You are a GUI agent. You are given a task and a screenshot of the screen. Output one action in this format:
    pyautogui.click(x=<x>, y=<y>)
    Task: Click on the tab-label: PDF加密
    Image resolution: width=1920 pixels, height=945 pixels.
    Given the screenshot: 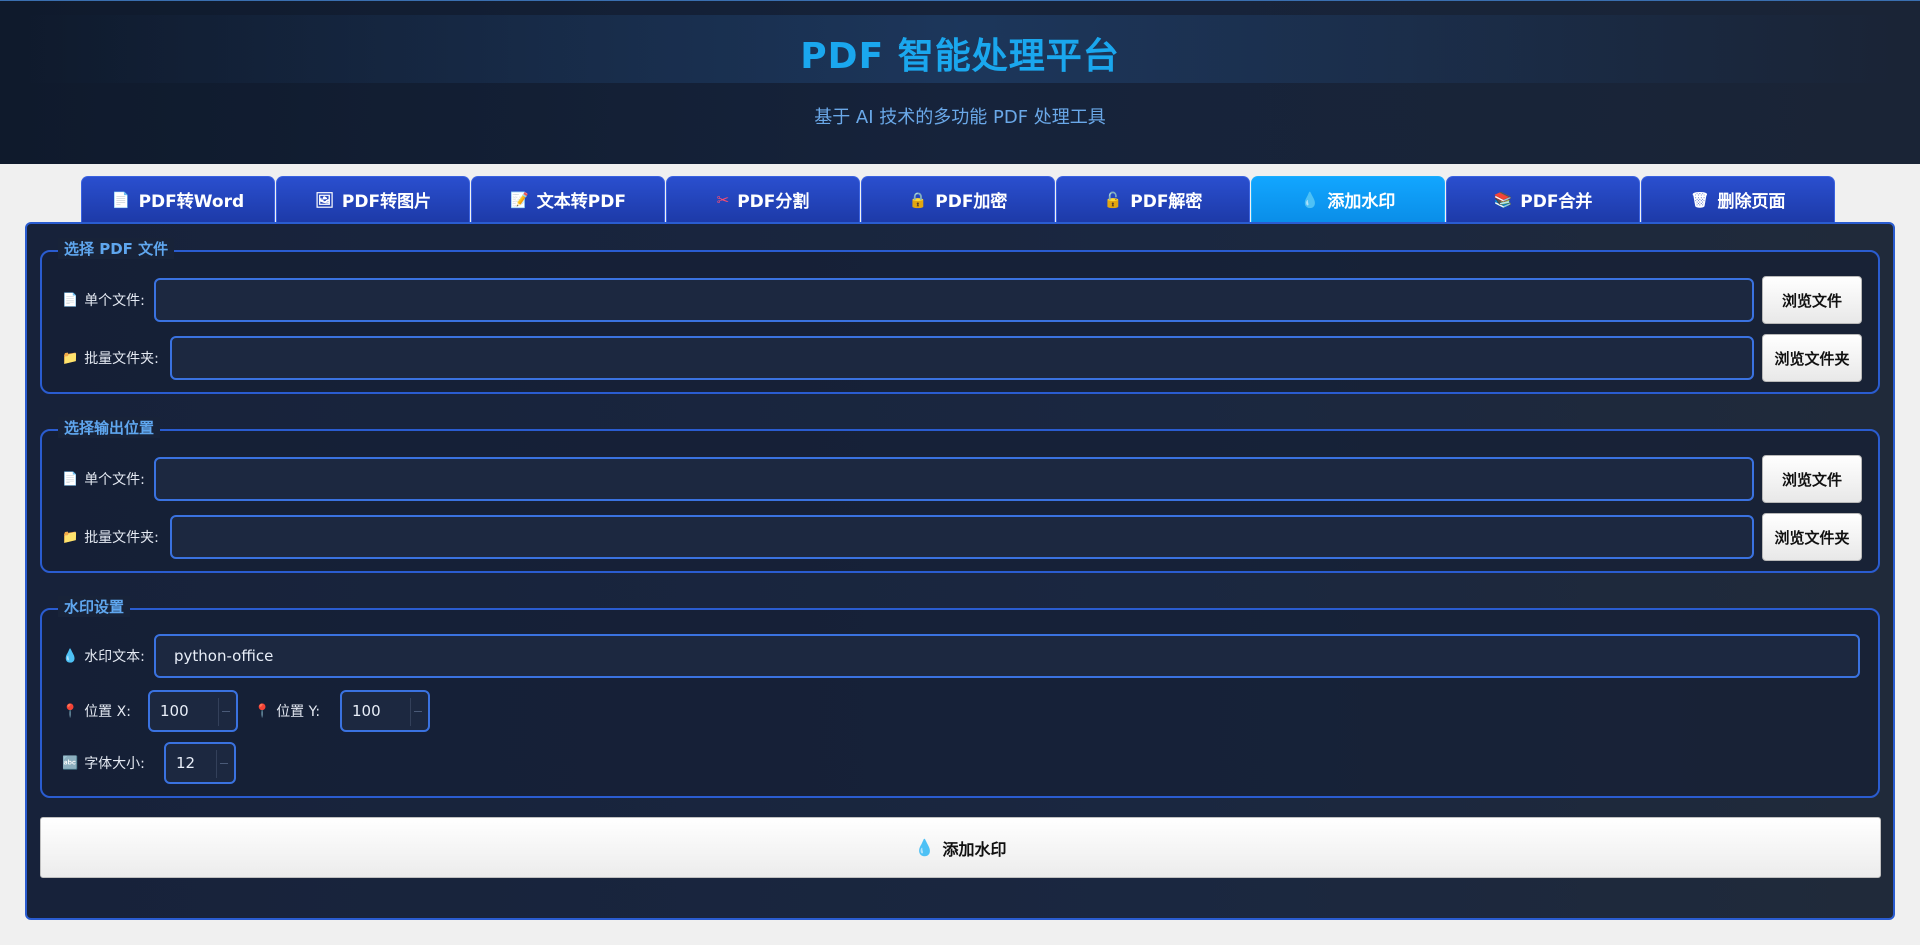 What is the action you would take?
    pyautogui.click(x=971, y=202)
    